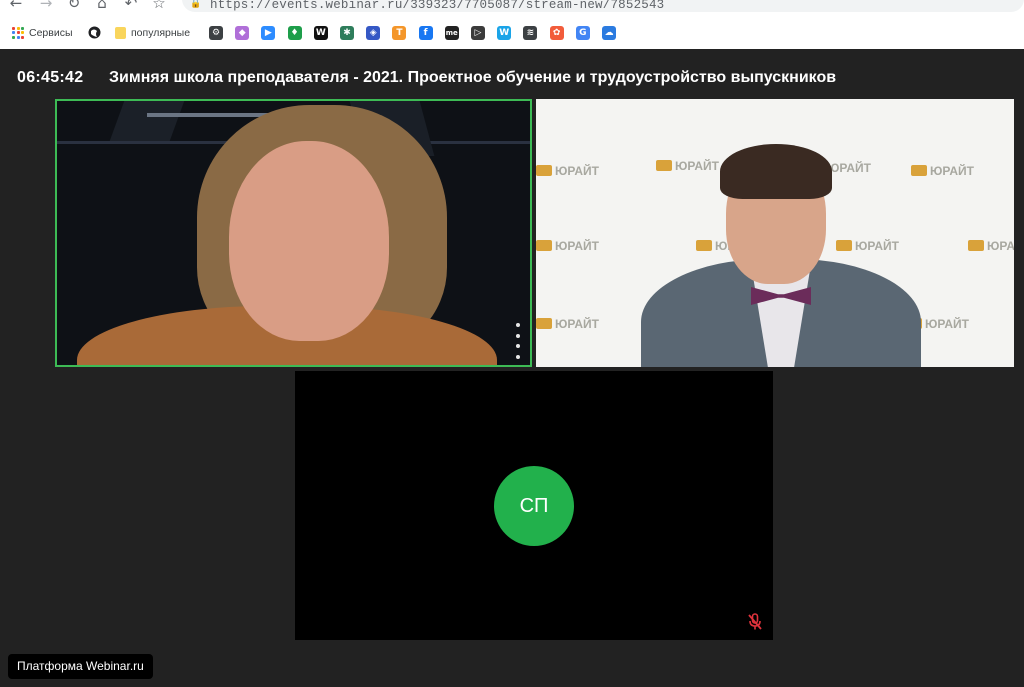 Image resolution: width=1024 pixels, height=687 pixels. I want to click on bookmark-play-ring: ▷, so click(478, 32).